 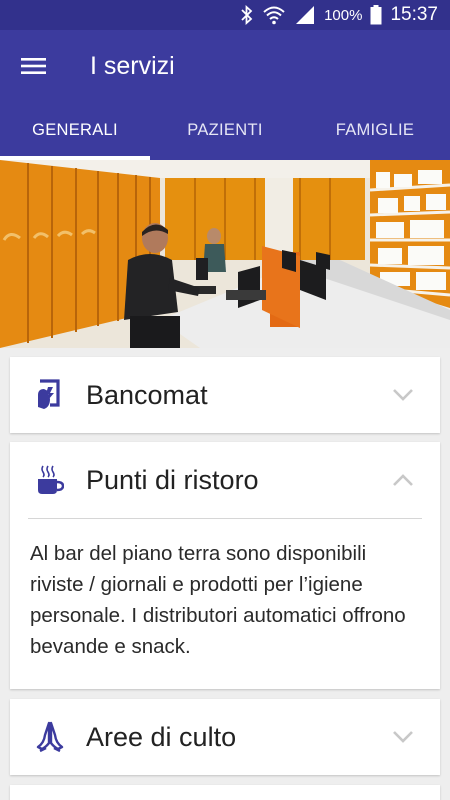 What do you see at coordinates (75, 131) in the screenshot?
I see `tab-generali: GENERALI` at bounding box center [75, 131].